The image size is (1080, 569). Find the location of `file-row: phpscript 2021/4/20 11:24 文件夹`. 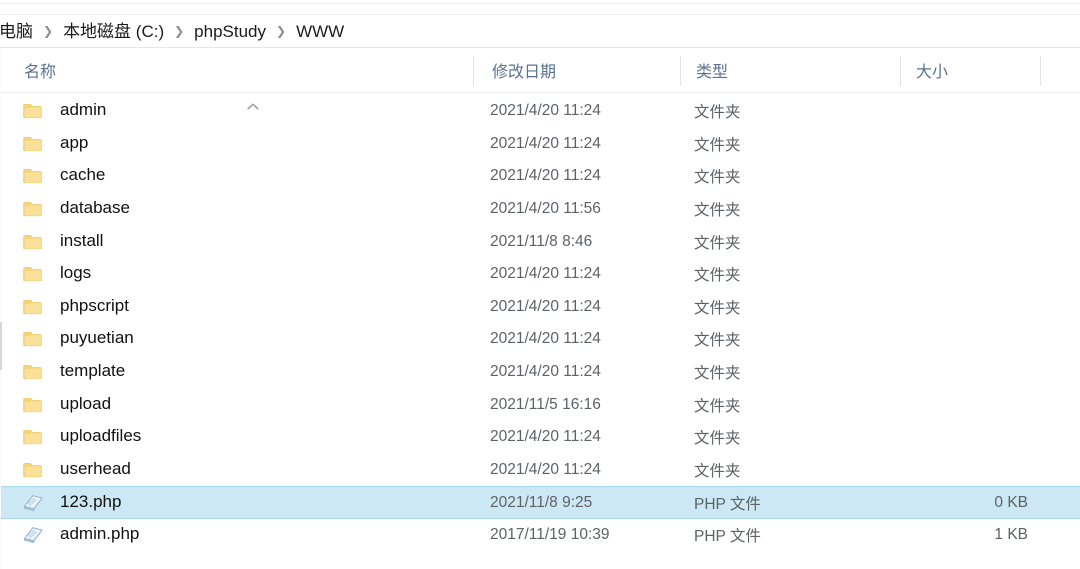

file-row: phpscript 2021/4/20 11:24 文件夹 is located at coordinates (540, 307).